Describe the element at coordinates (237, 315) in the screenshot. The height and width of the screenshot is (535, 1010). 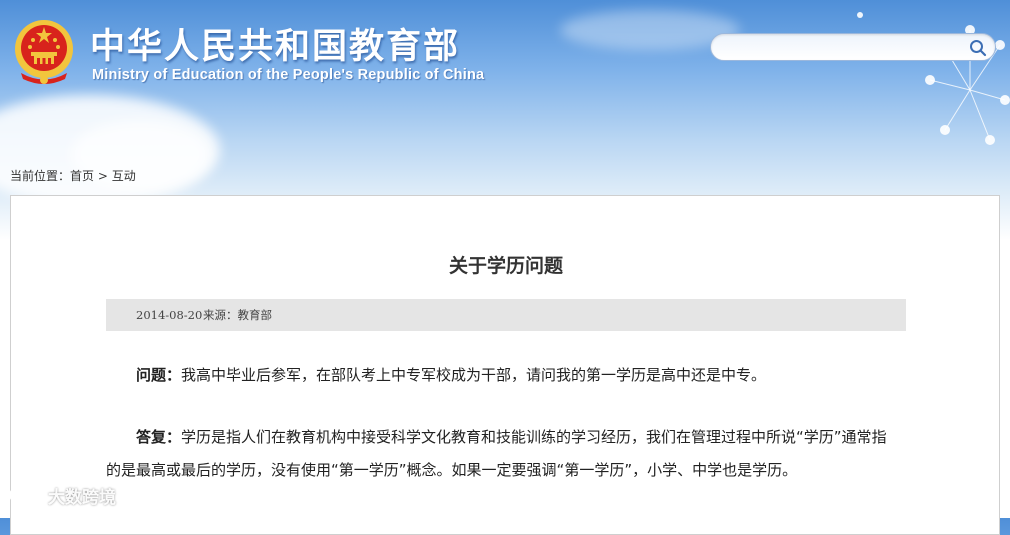
I see `article-source: 来源：教育部` at that location.